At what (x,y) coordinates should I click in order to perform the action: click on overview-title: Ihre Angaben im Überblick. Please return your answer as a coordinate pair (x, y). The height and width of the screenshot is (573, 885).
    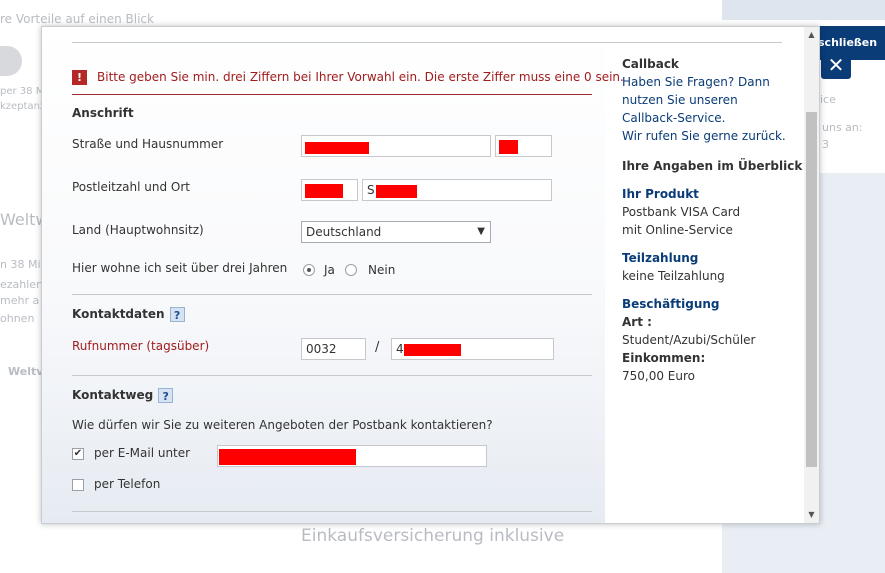
    Looking at the image, I should click on (712, 166).